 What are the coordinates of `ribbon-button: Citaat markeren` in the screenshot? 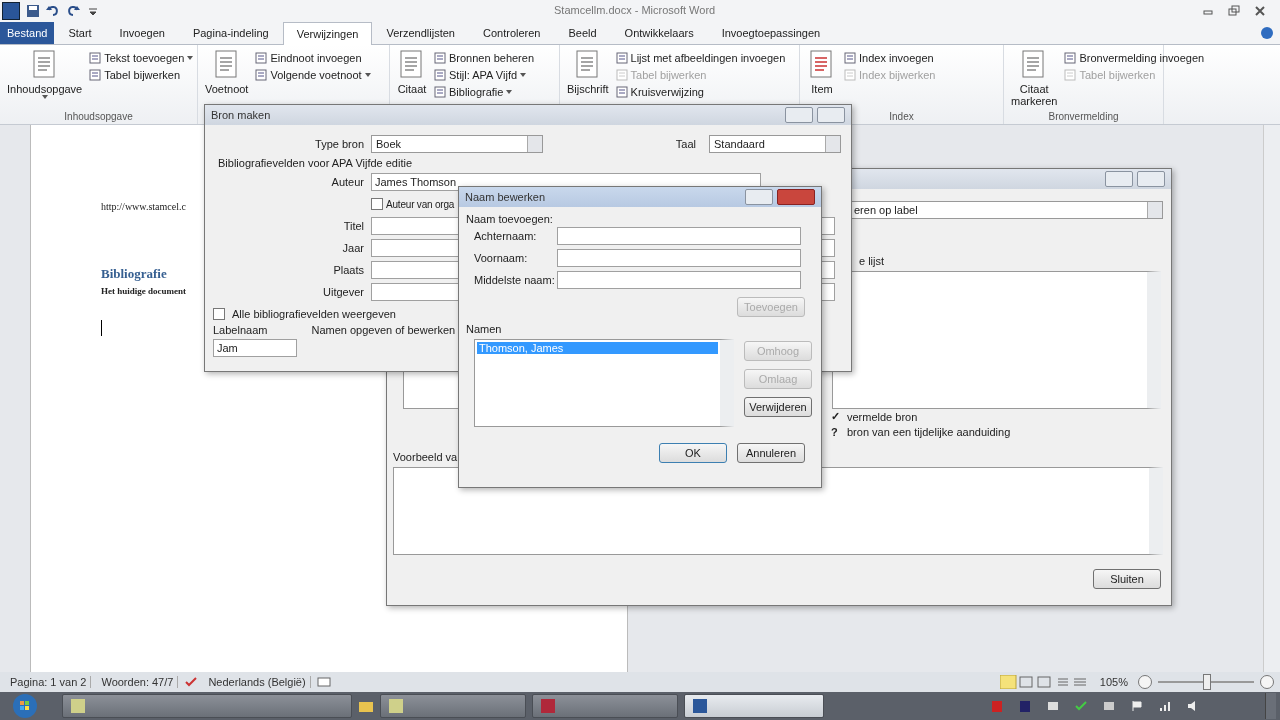 It's located at (1034, 79).